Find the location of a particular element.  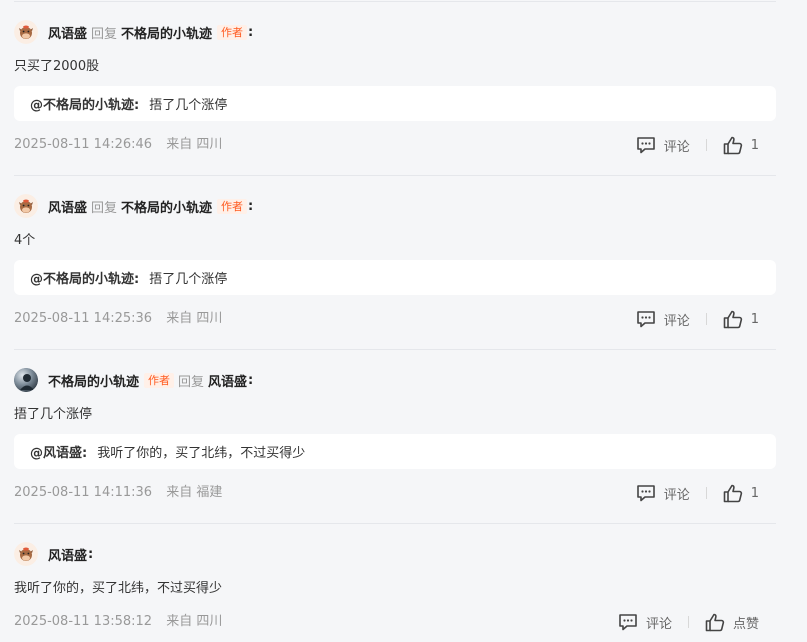

like-label: 点赞 is located at coordinates (745, 624).